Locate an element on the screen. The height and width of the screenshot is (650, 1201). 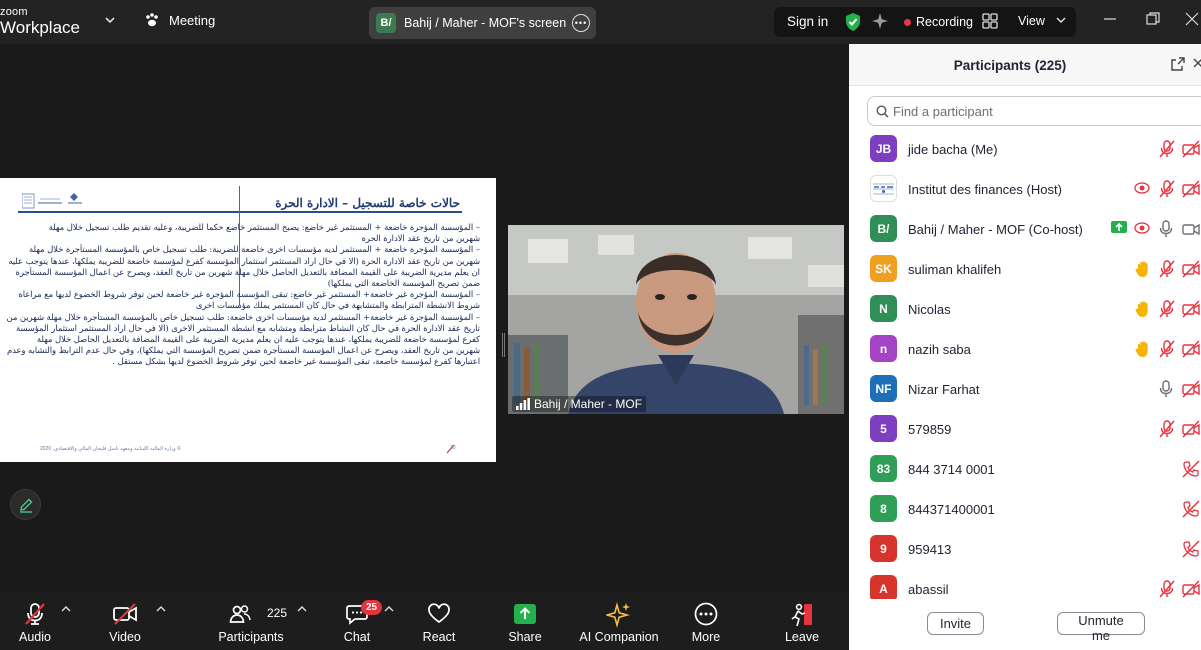
participant-row: 83 844 3714 0001 is located at coordinates (1025, 469).